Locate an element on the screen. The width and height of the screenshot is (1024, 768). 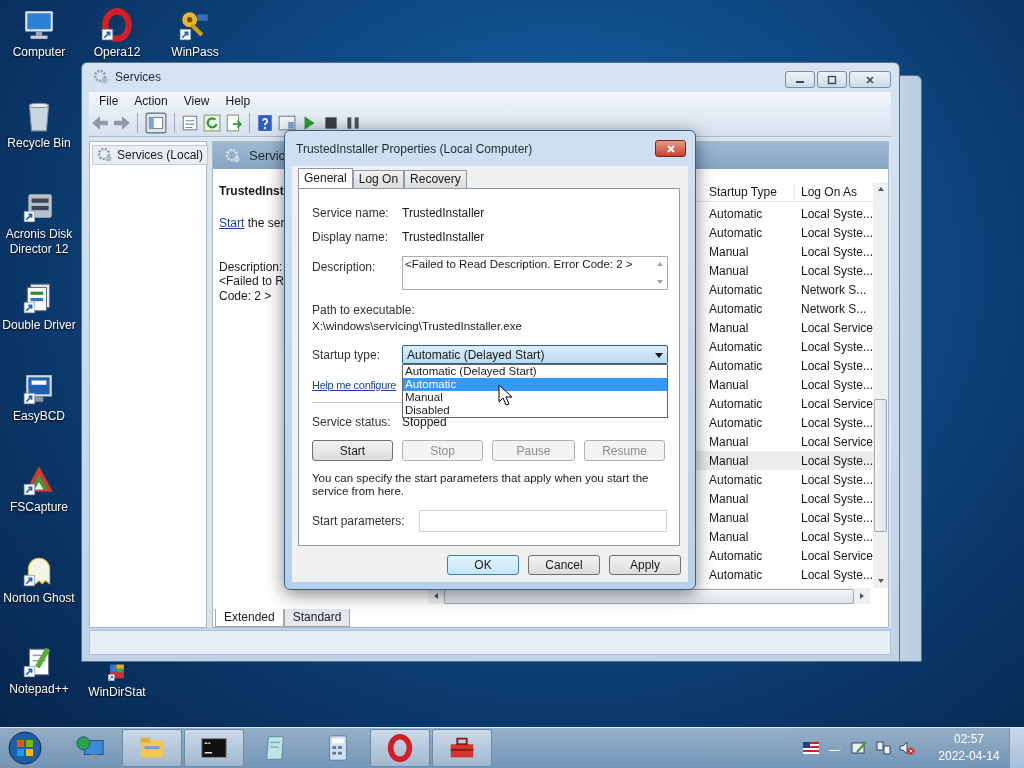
minimize-button is located at coordinates (800, 79).